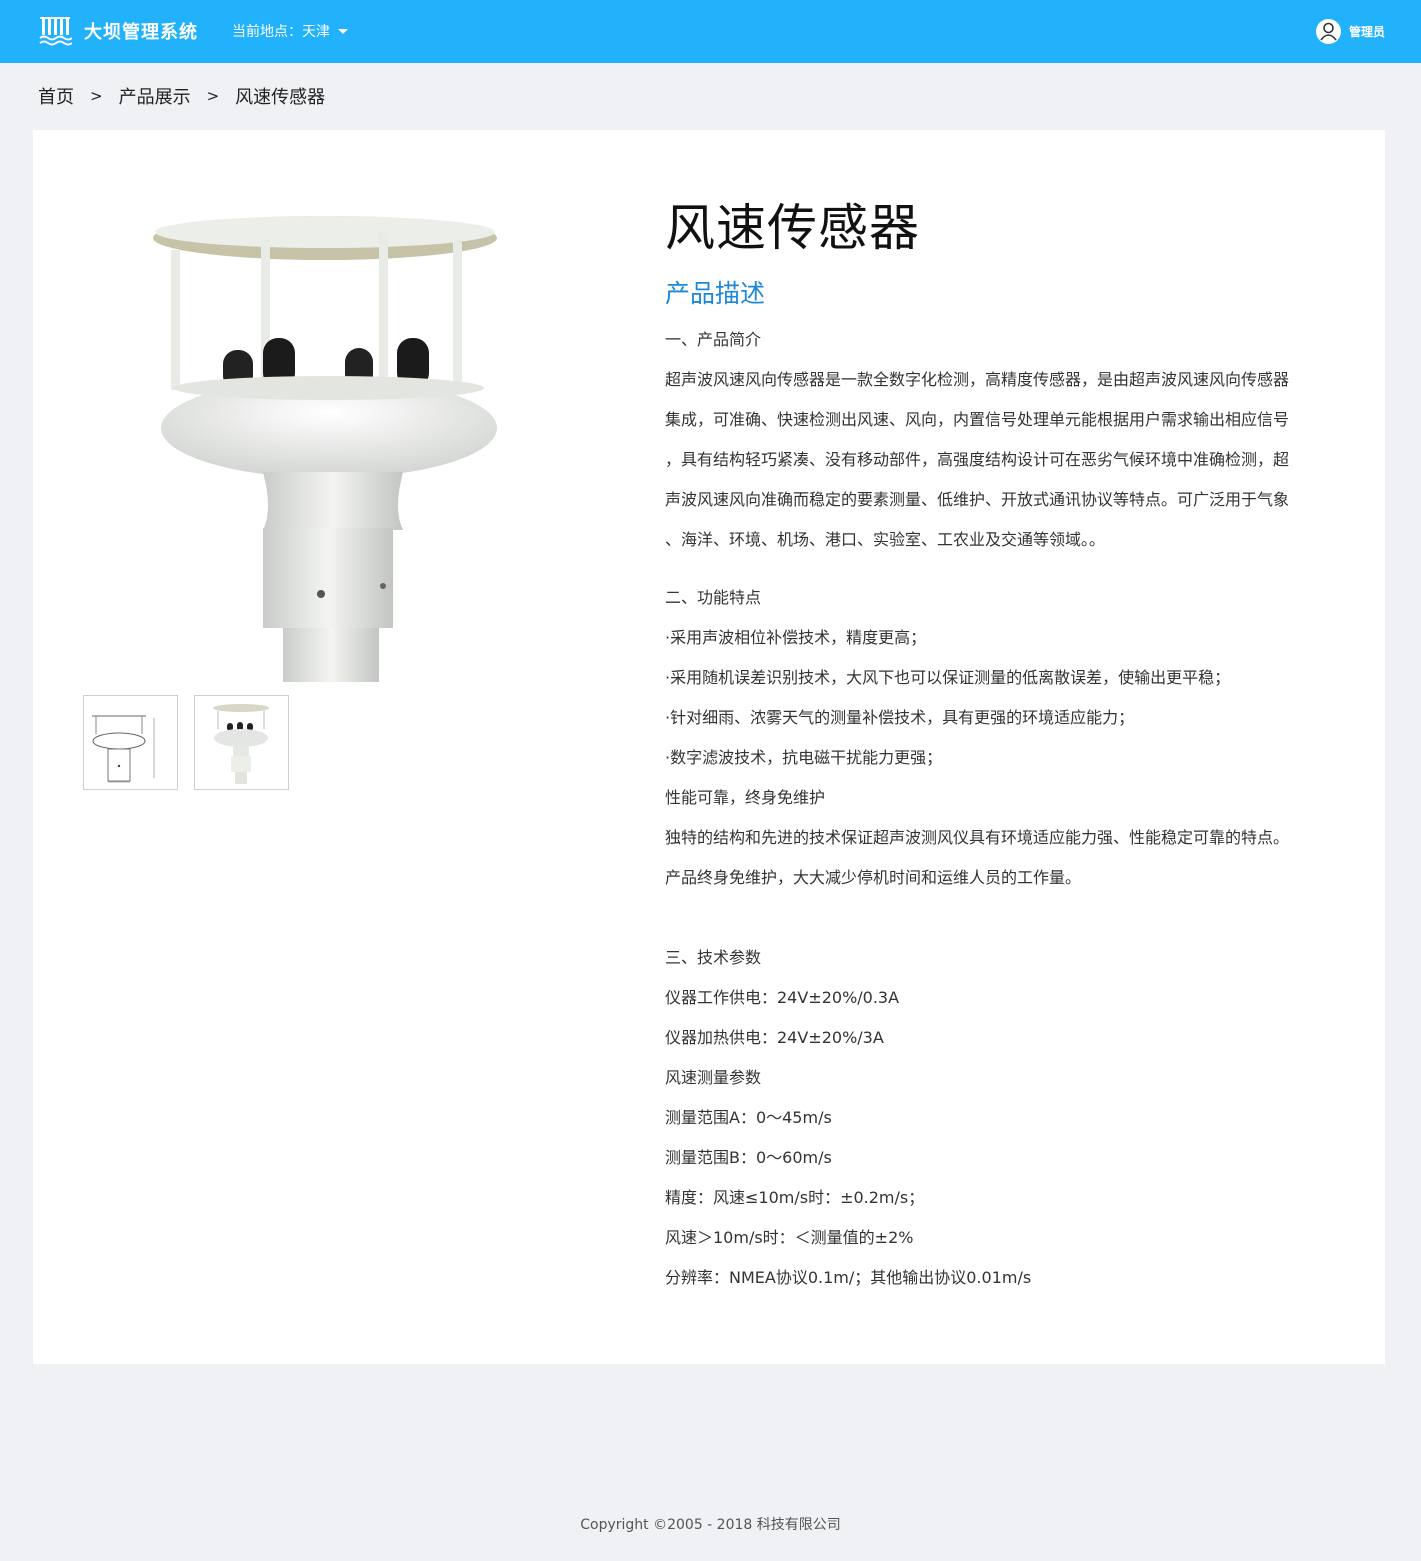 Image resolution: width=1421 pixels, height=1561 pixels. What do you see at coordinates (900, 717) in the screenshot?
I see `feature-item: ·针对细雨、浓雾天气的测量补偿技术，具有更强的环境适应能力；` at bounding box center [900, 717].